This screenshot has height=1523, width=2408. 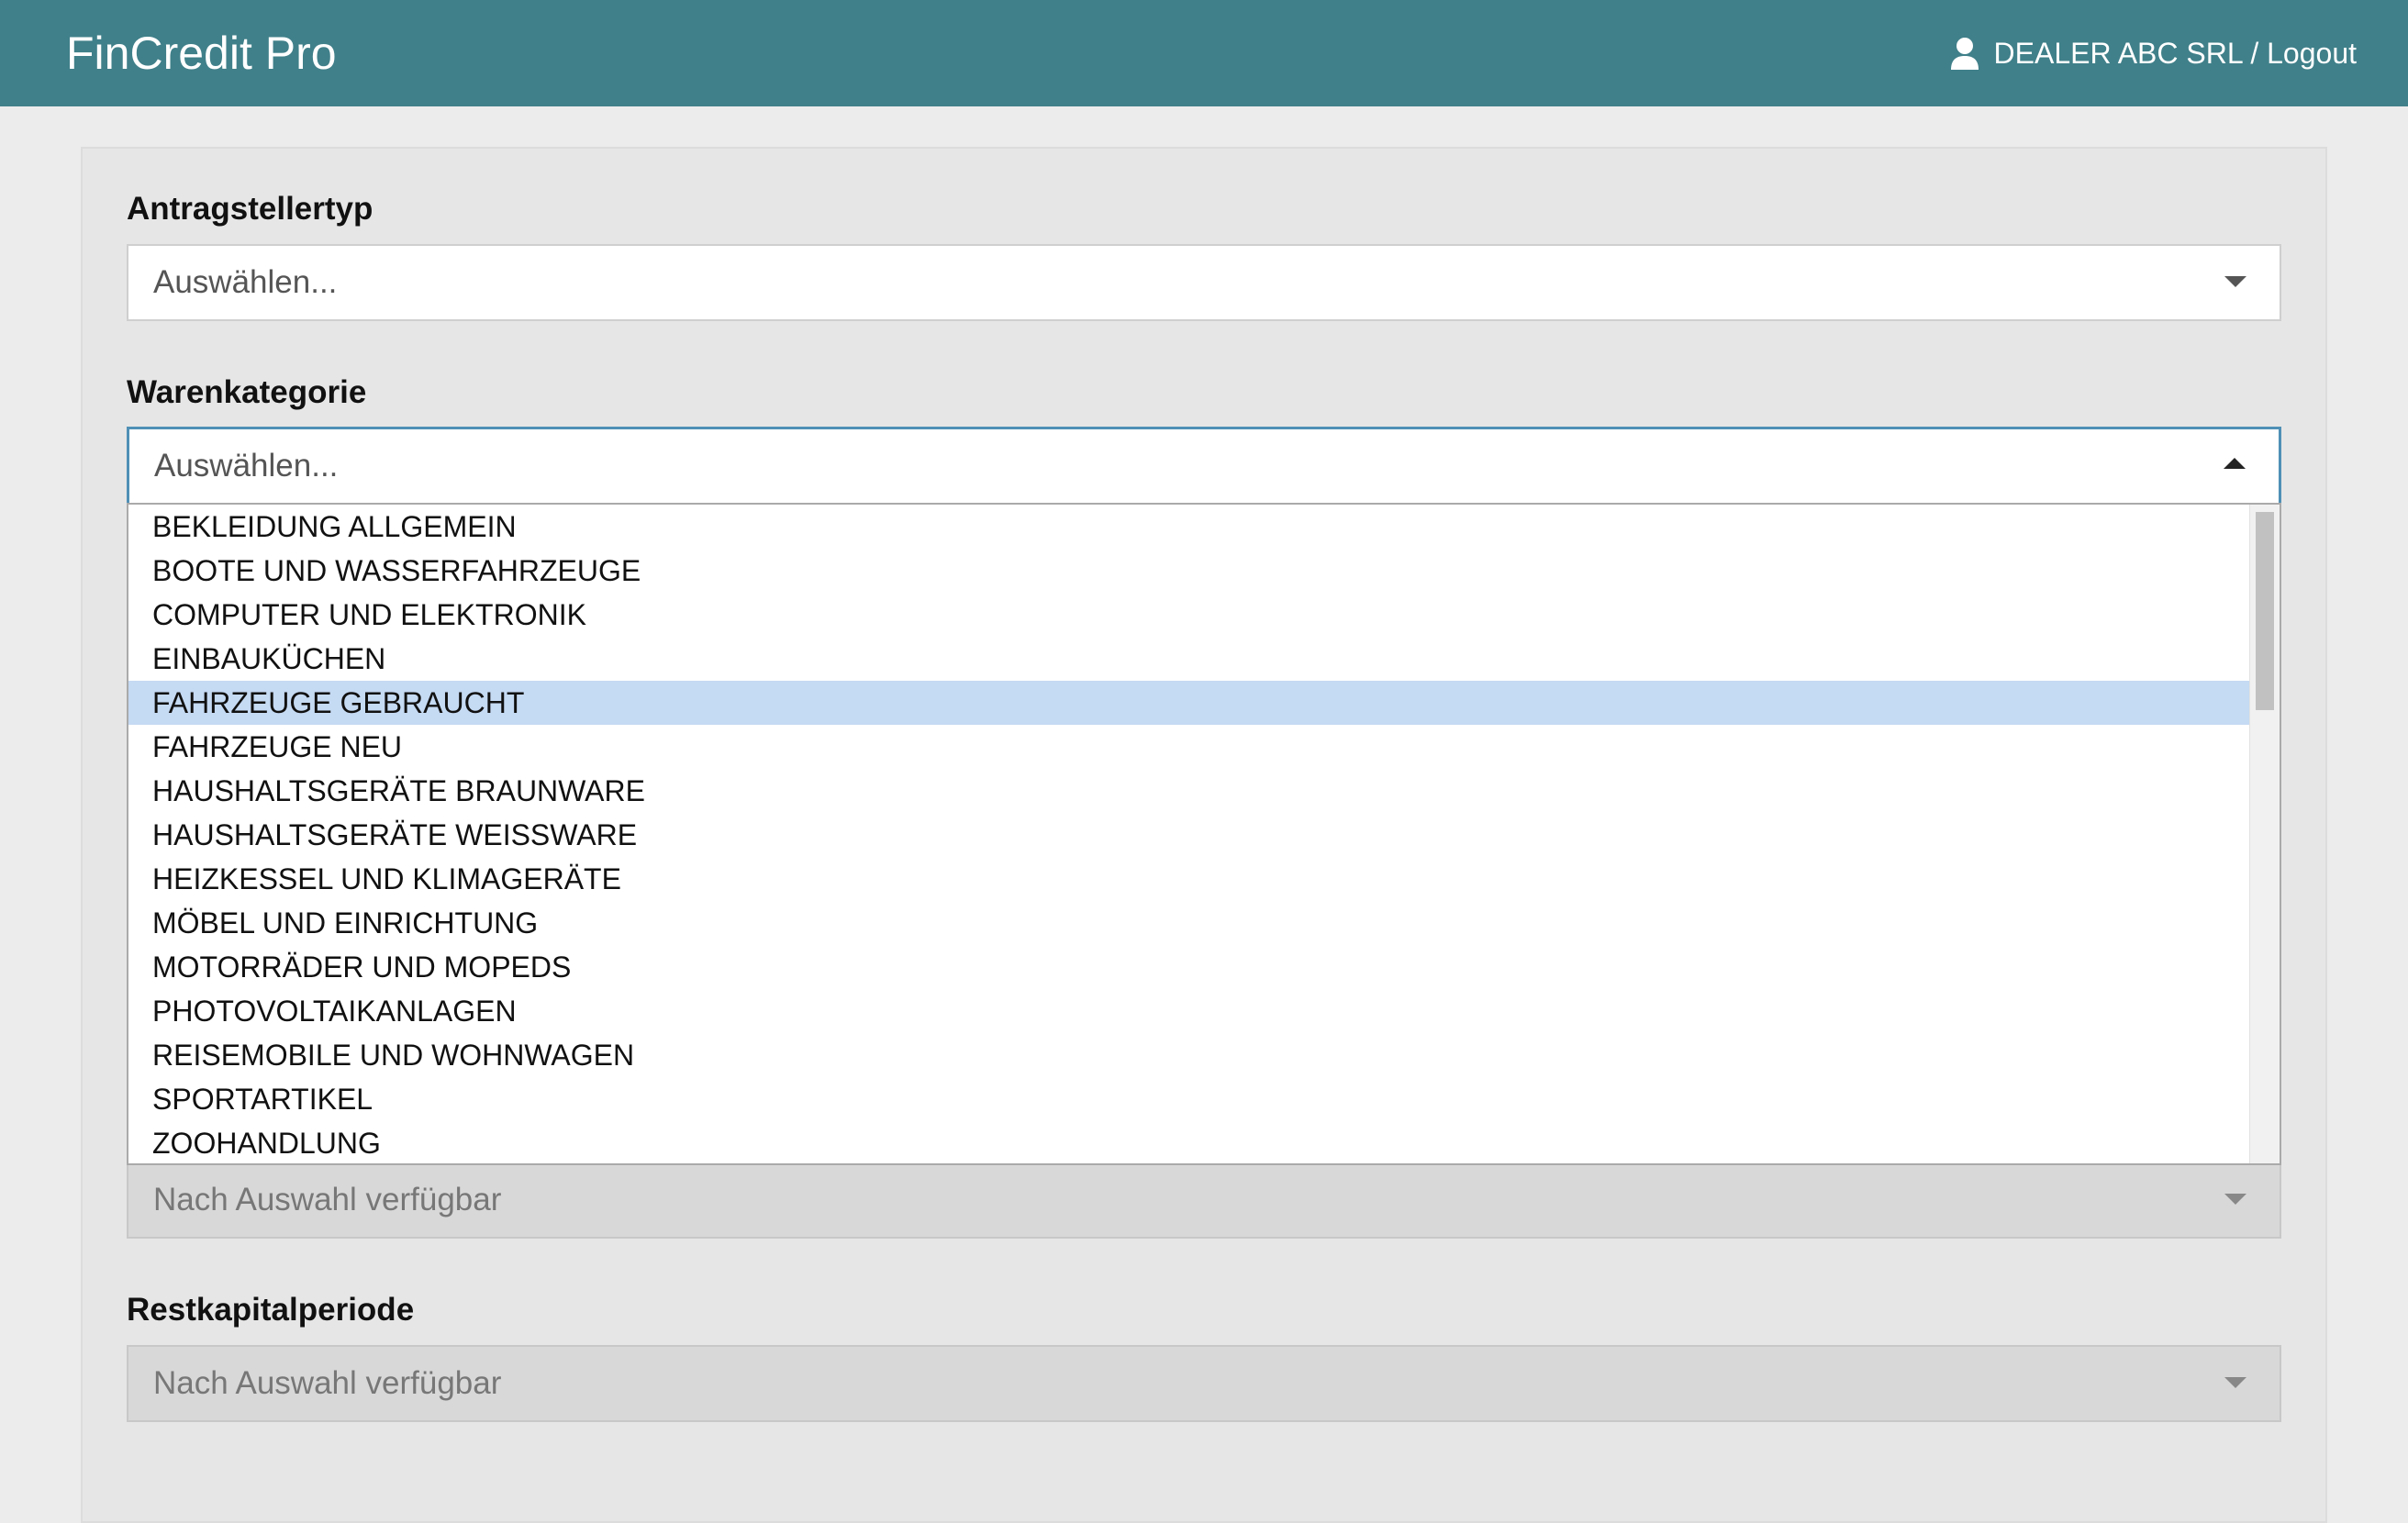 I want to click on user-logout-link: DEALER ABC SRL / Logout, so click(x=2153, y=53).